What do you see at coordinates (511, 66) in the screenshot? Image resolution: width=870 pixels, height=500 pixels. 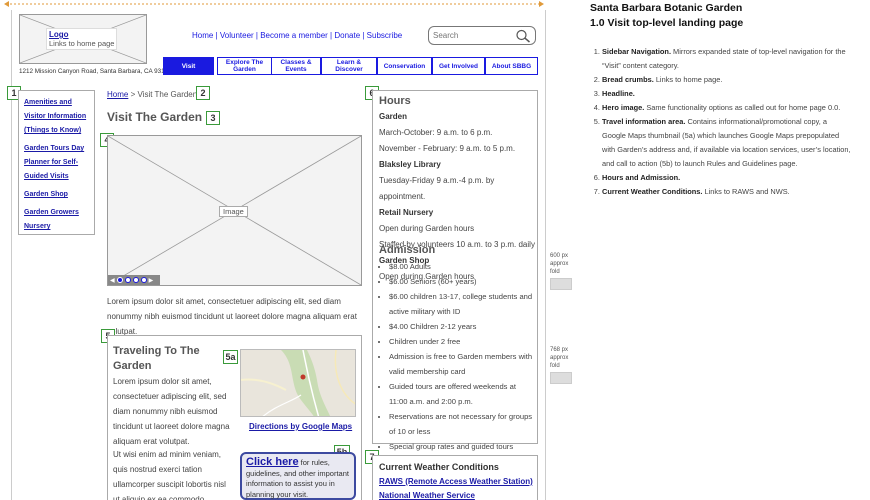 I see `nav-about-sbbg: About SBBG` at bounding box center [511, 66].